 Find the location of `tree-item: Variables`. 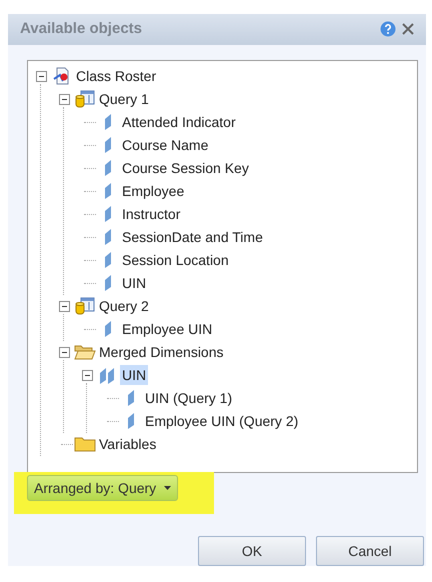

tree-item: Variables is located at coordinates (127, 444).